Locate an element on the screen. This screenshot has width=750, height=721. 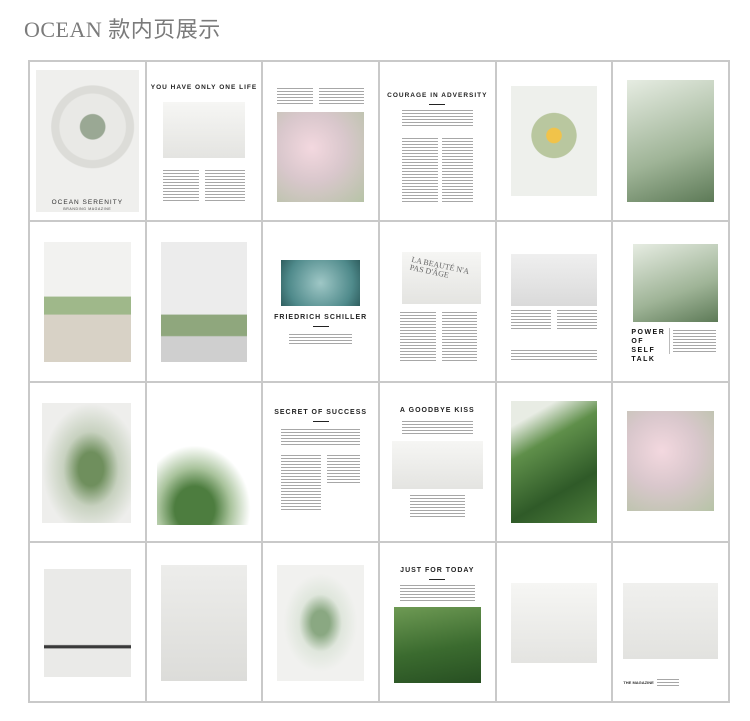
fern-photo is located at coordinates (437, 644).